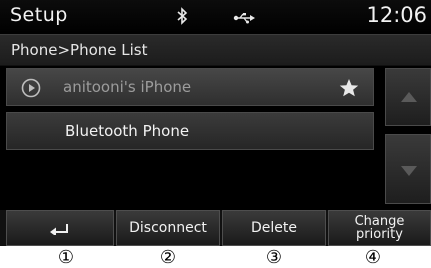 The image size is (431, 268). I want to click on back-arrow-icon, so click(59, 229).